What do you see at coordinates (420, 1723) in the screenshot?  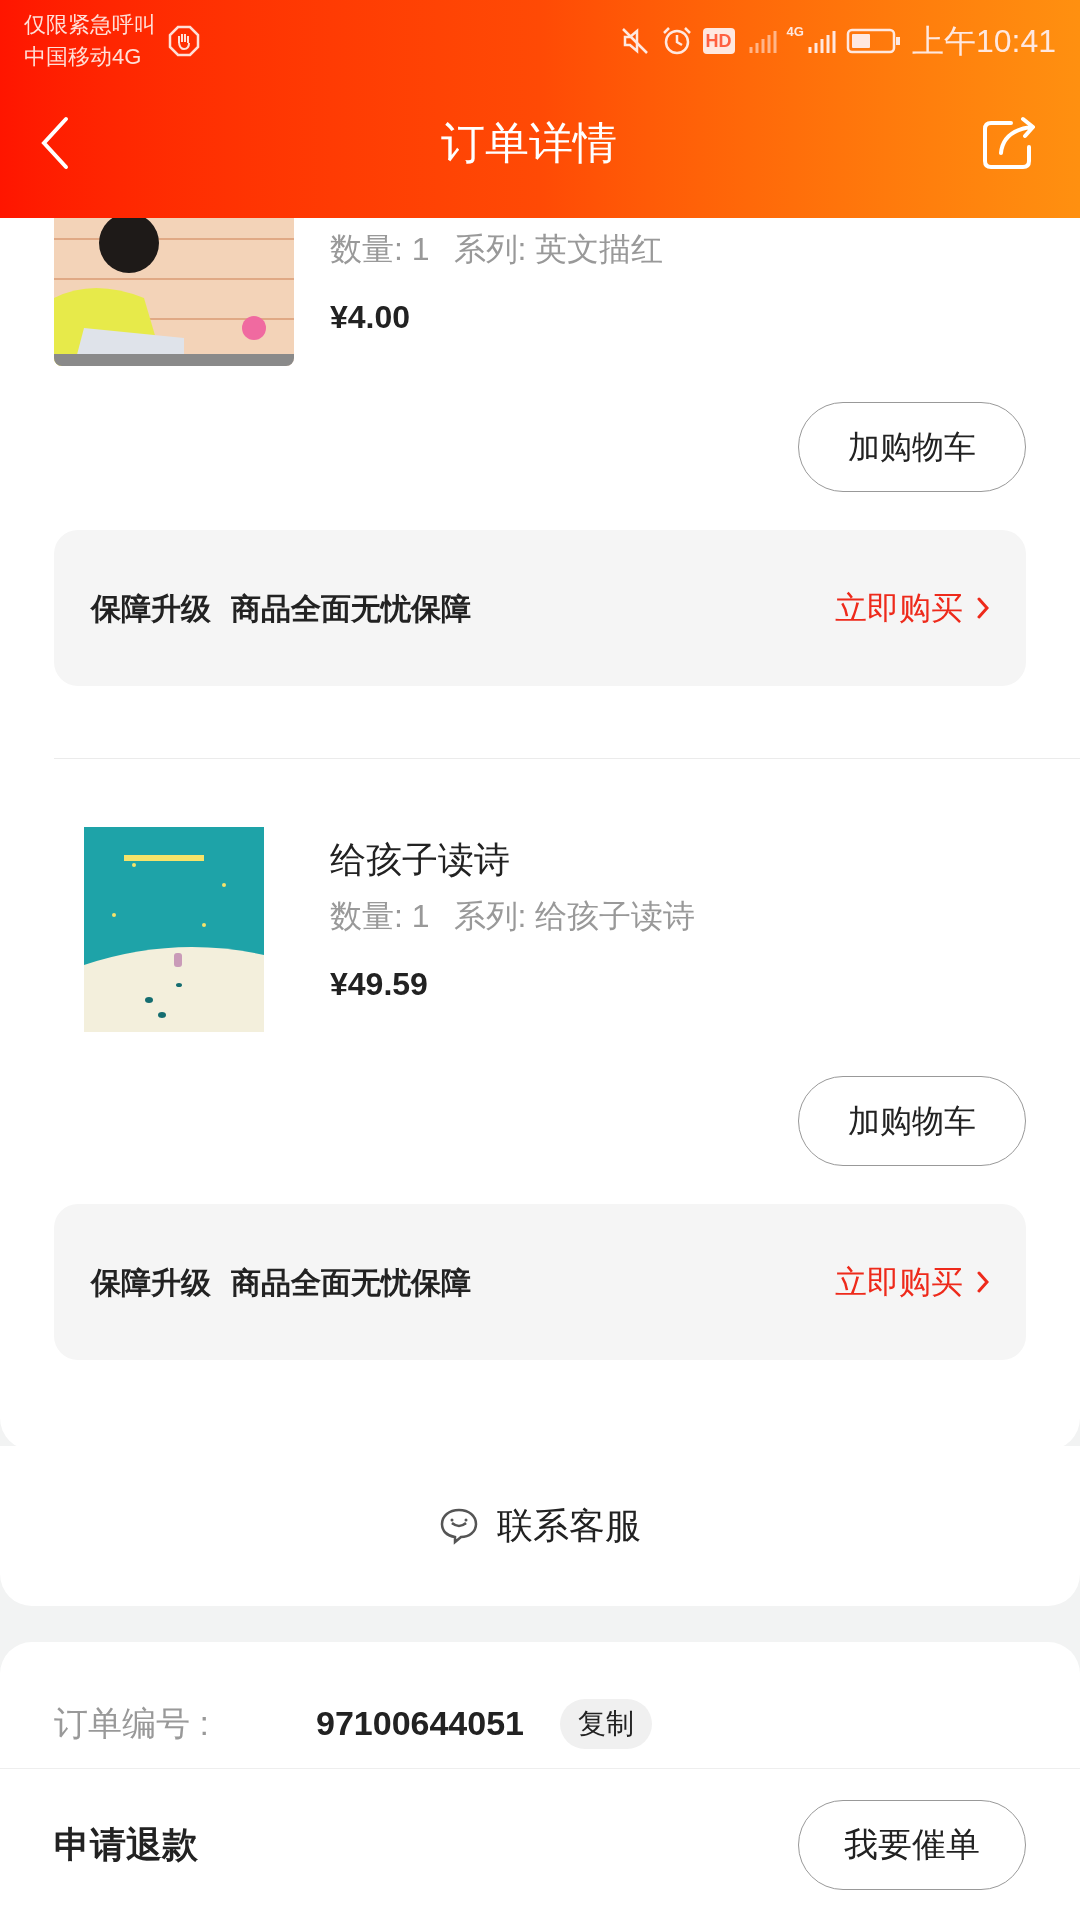 I see `order-number: 97100644051` at bounding box center [420, 1723].